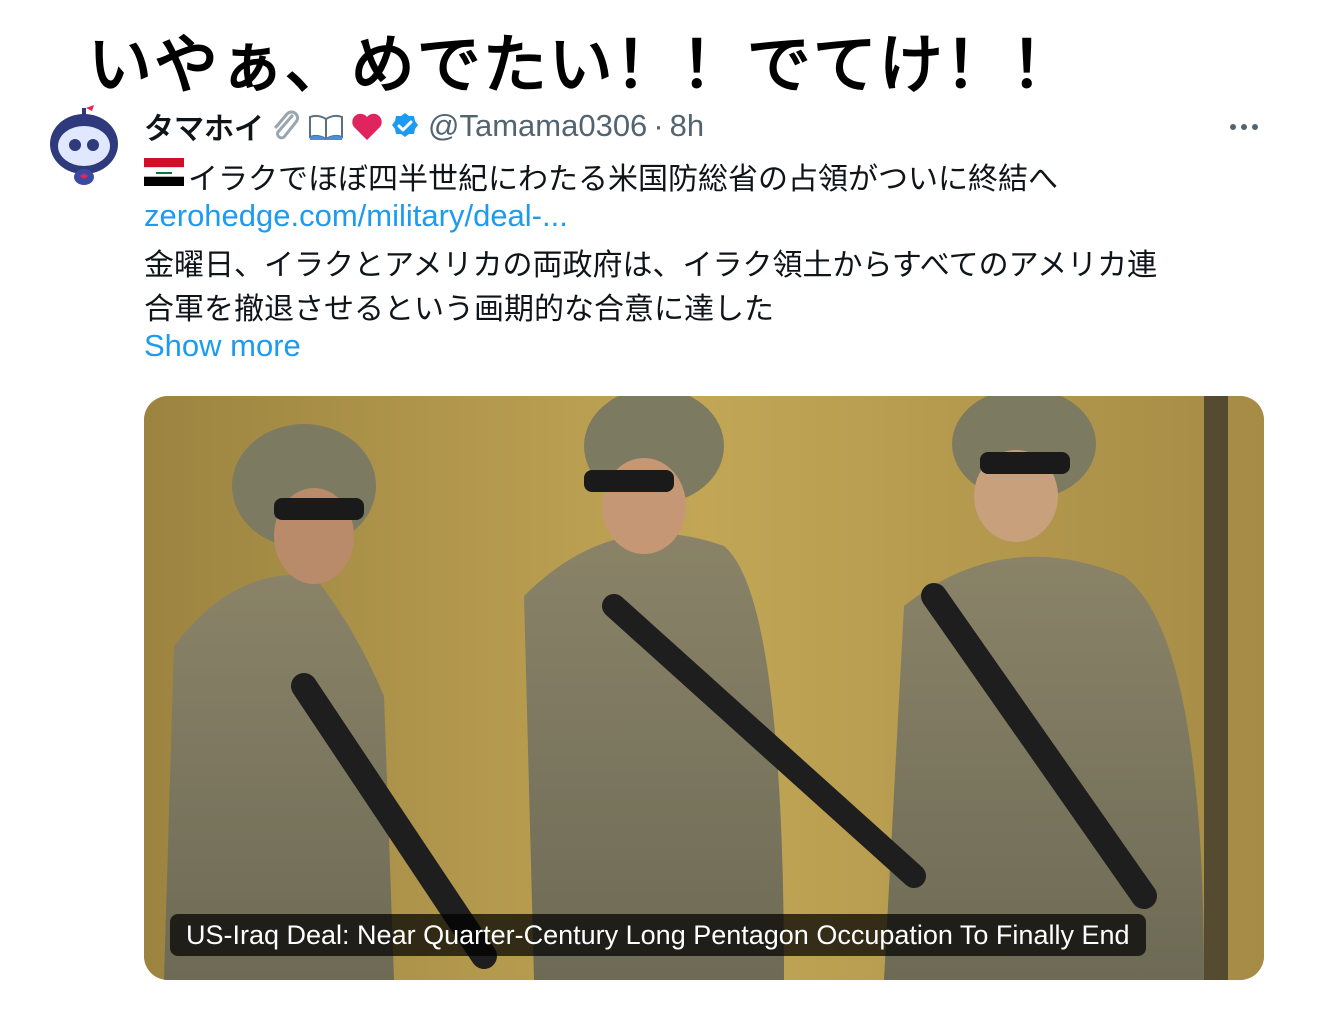  Describe the element at coordinates (164, 176) in the screenshot. I see `iraq-flag-icon` at that location.